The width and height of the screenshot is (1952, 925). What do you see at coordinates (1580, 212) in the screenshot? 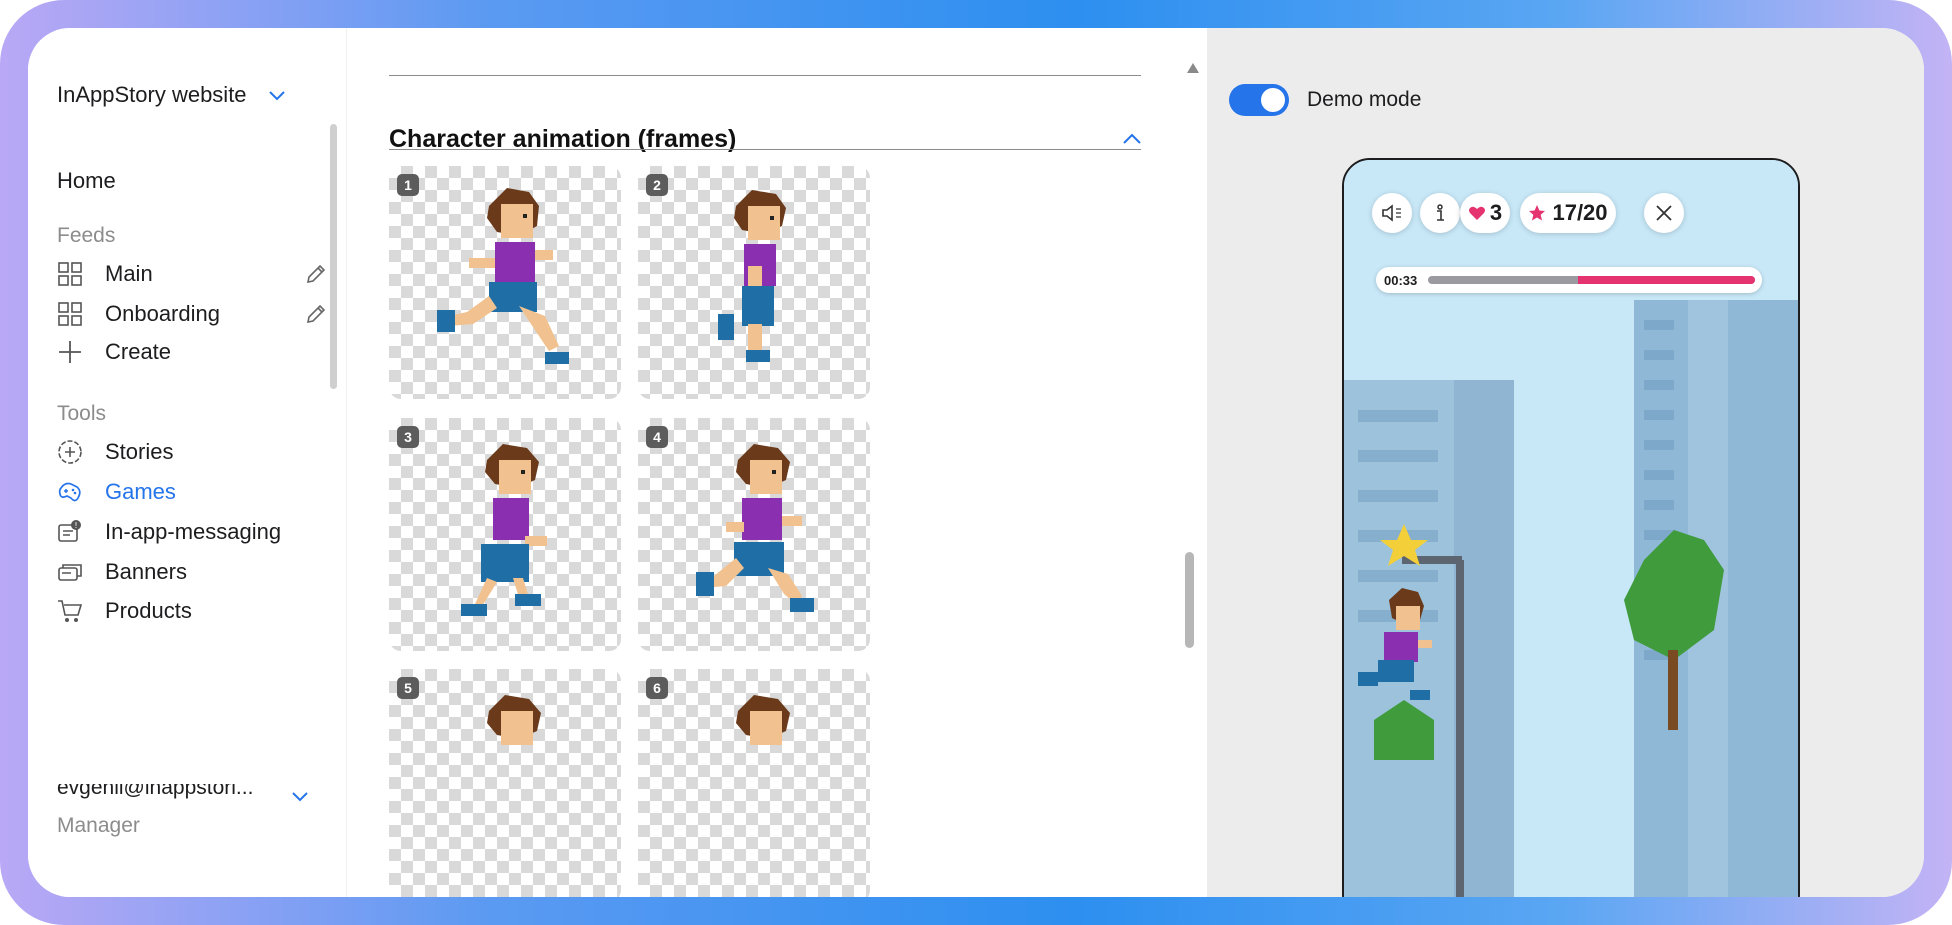
I see `stars-value: 17/20` at bounding box center [1580, 212].